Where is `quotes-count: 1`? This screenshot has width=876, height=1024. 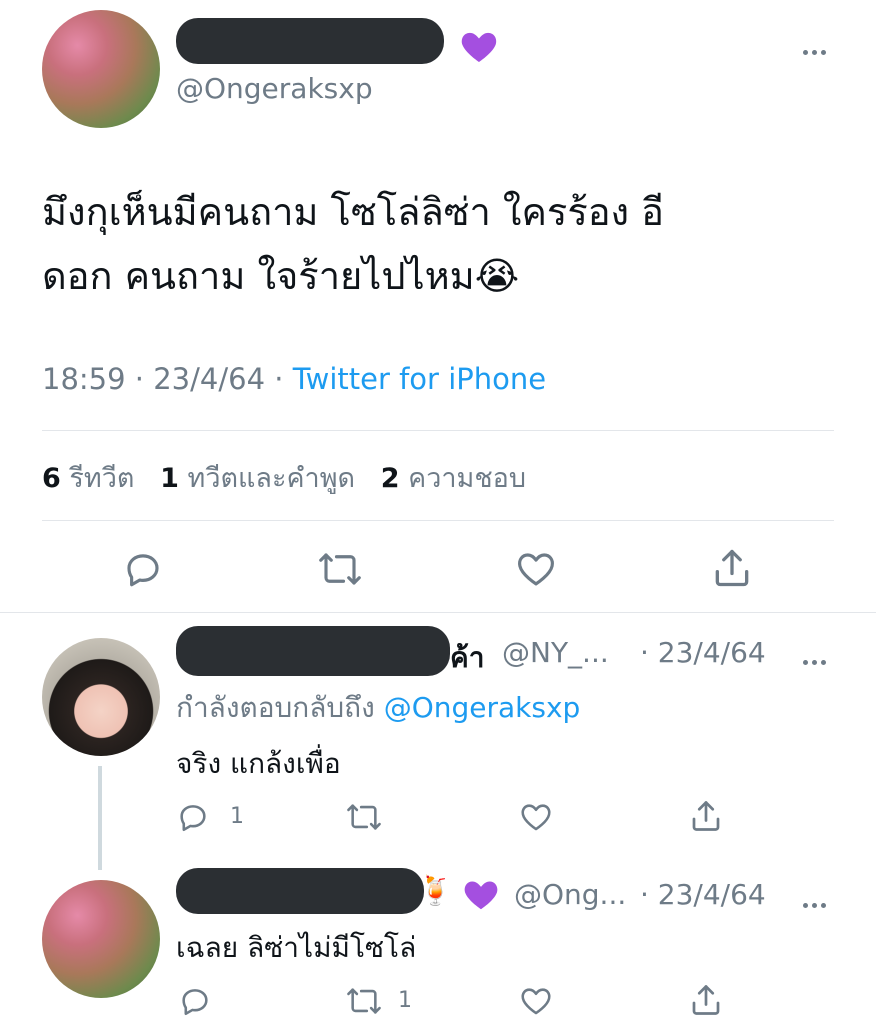 quotes-count: 1 is located at coordinates (169, 478).